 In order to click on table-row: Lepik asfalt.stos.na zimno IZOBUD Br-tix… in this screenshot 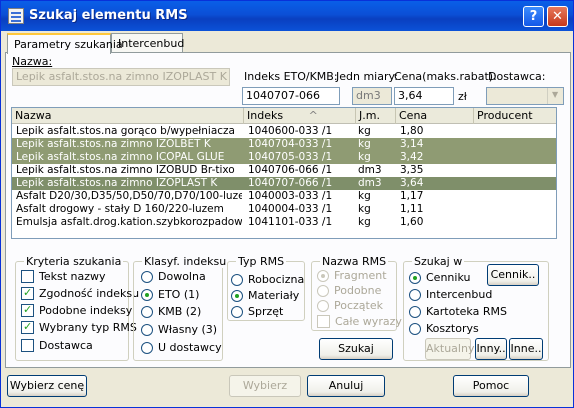, I will do `click(284, 170)`.